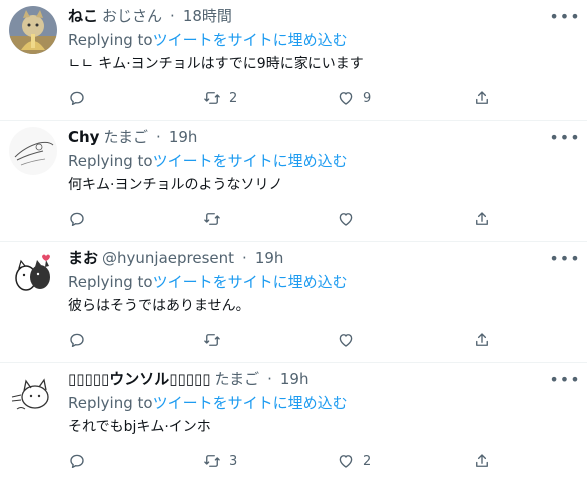  I want to click on retweet-button: 3, so click(220, 461).